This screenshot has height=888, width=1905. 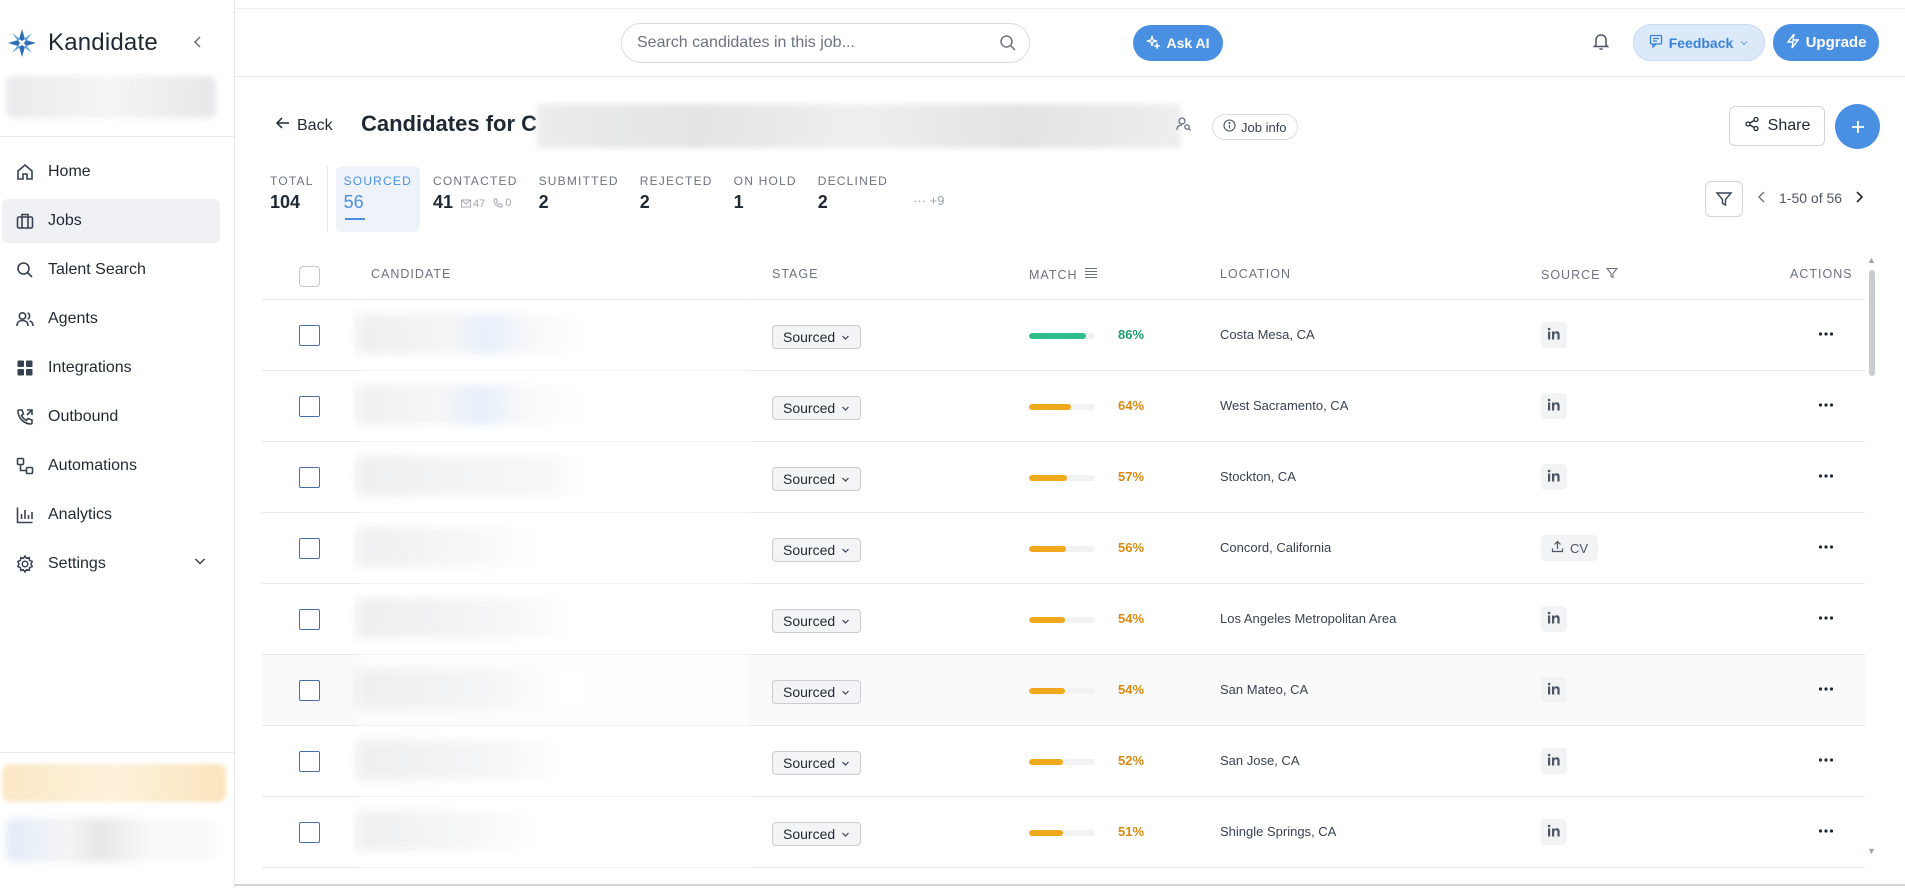 I want to click on tab-submitted: SUBMITTED 2, so click(x=579, y=199).